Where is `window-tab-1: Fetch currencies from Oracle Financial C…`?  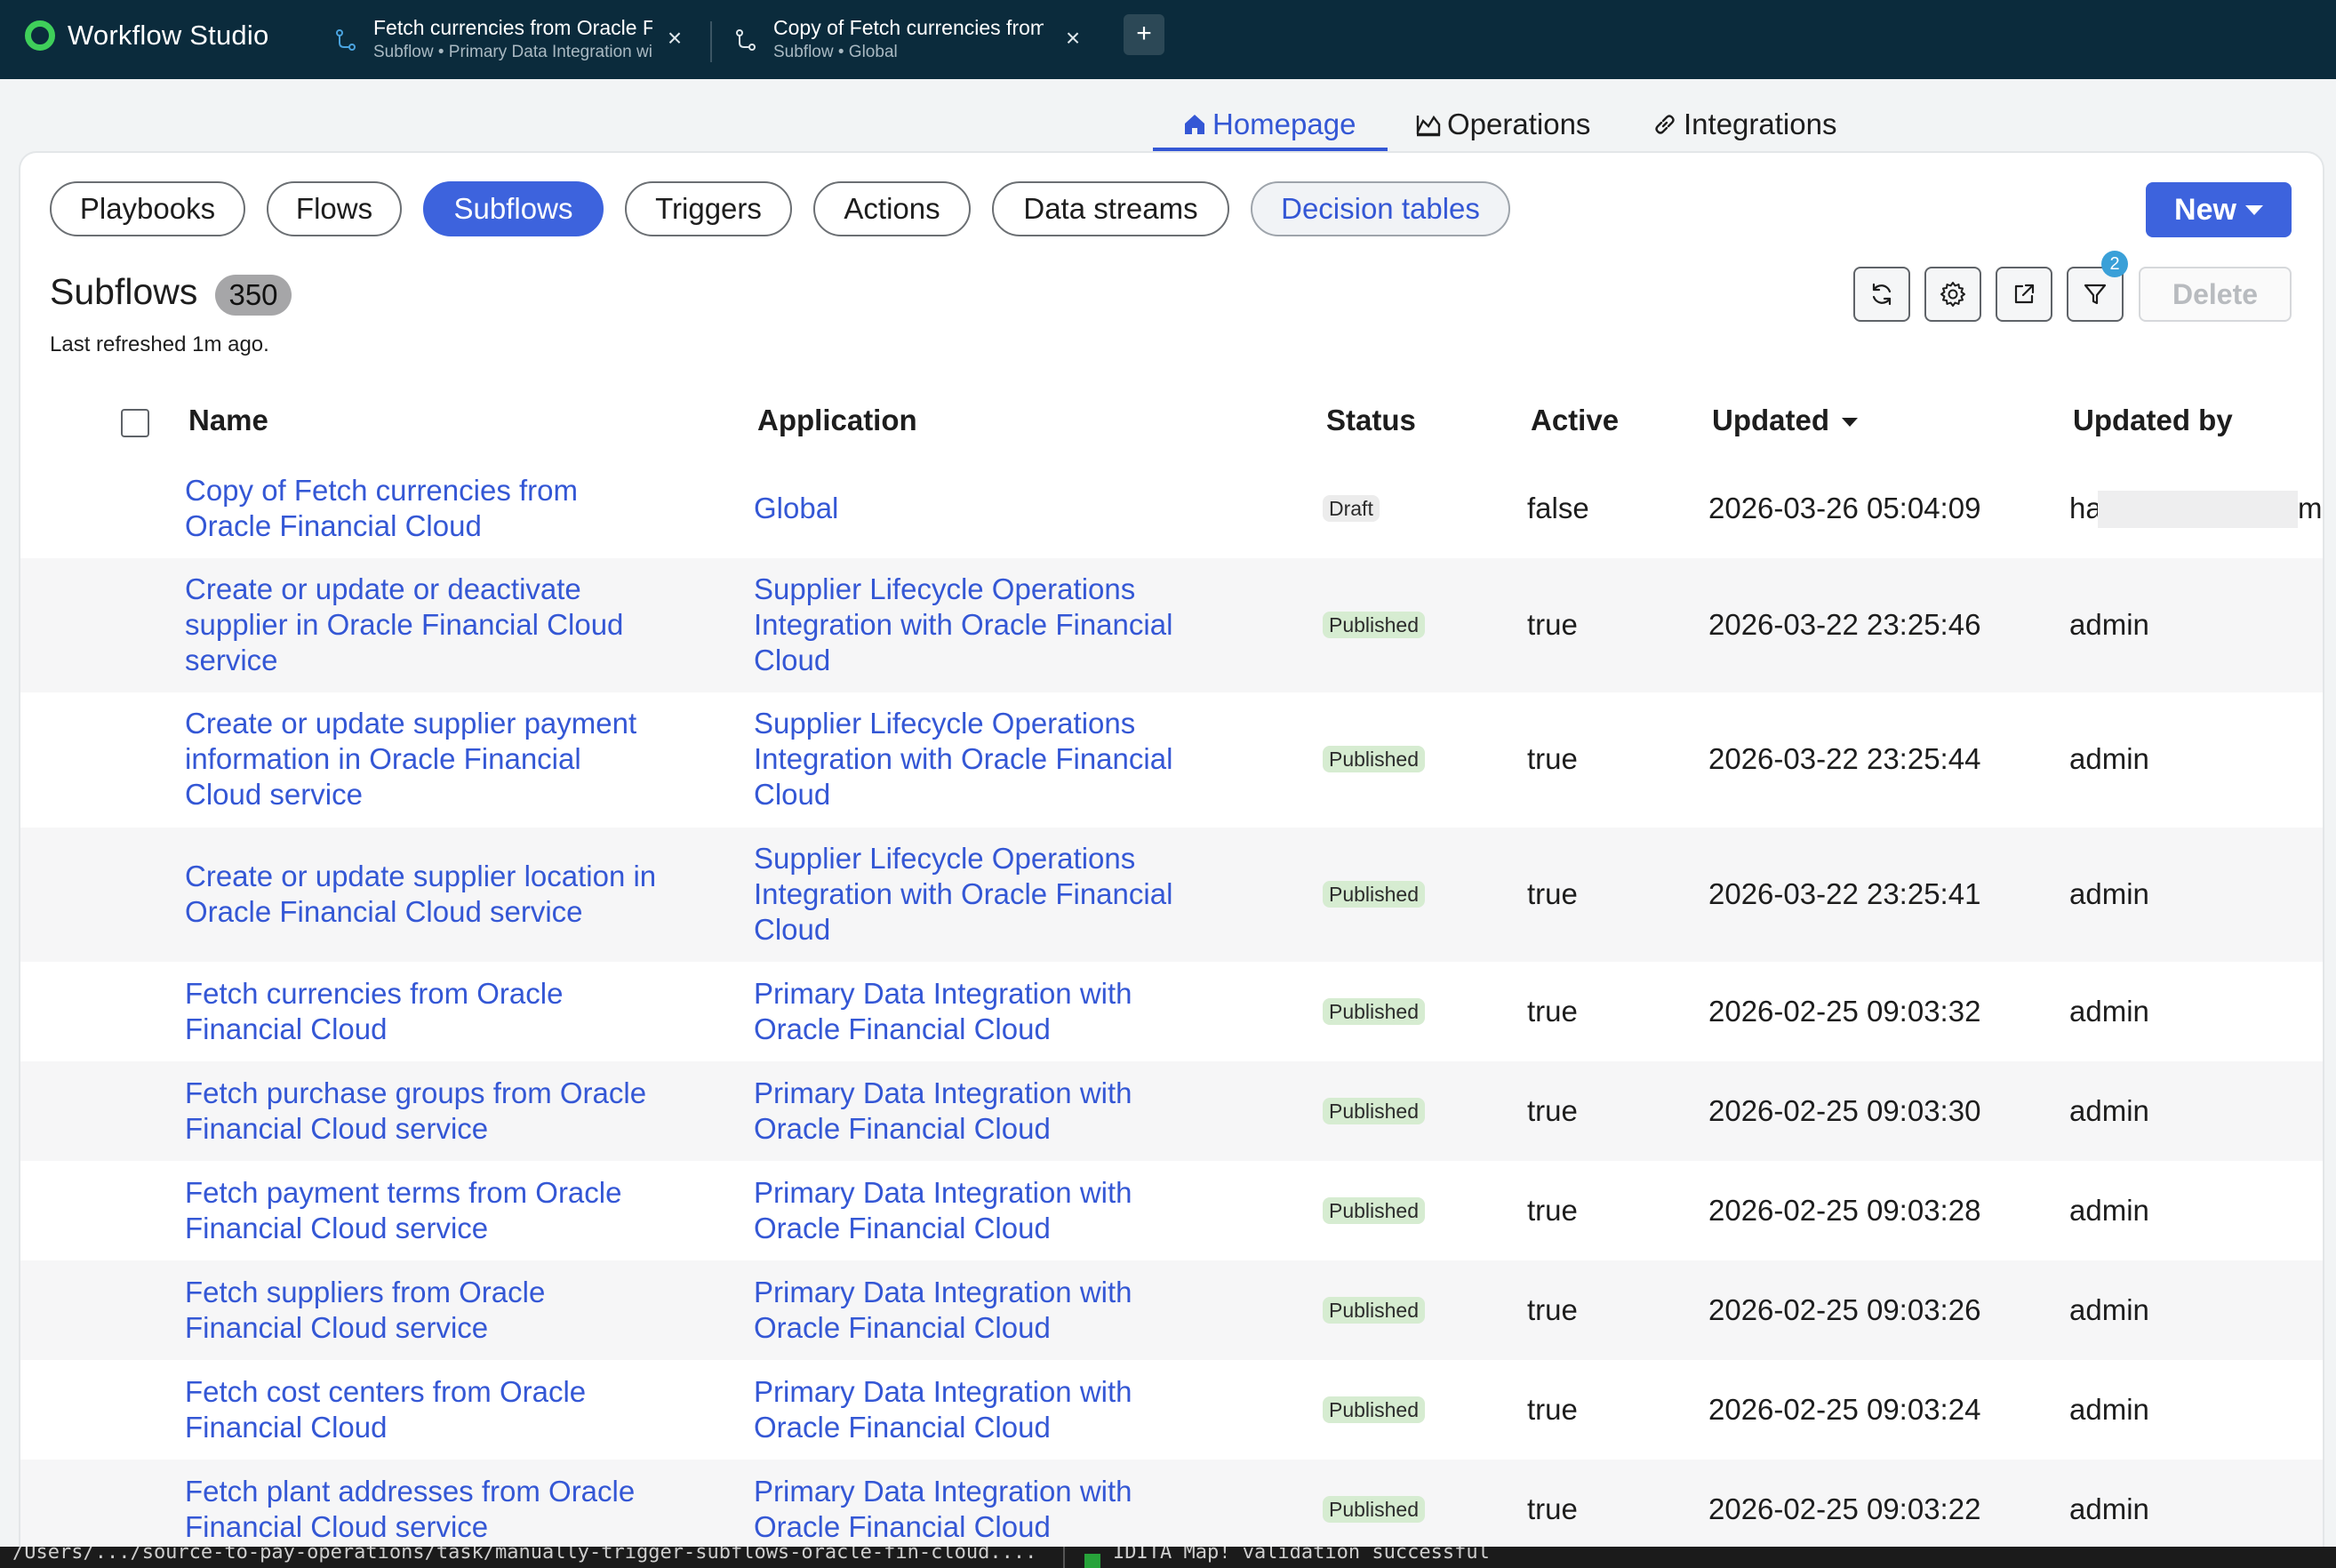
window-tab-1: Fetch currencies from Oracle Financial C… is located at coordinates (512, 40).